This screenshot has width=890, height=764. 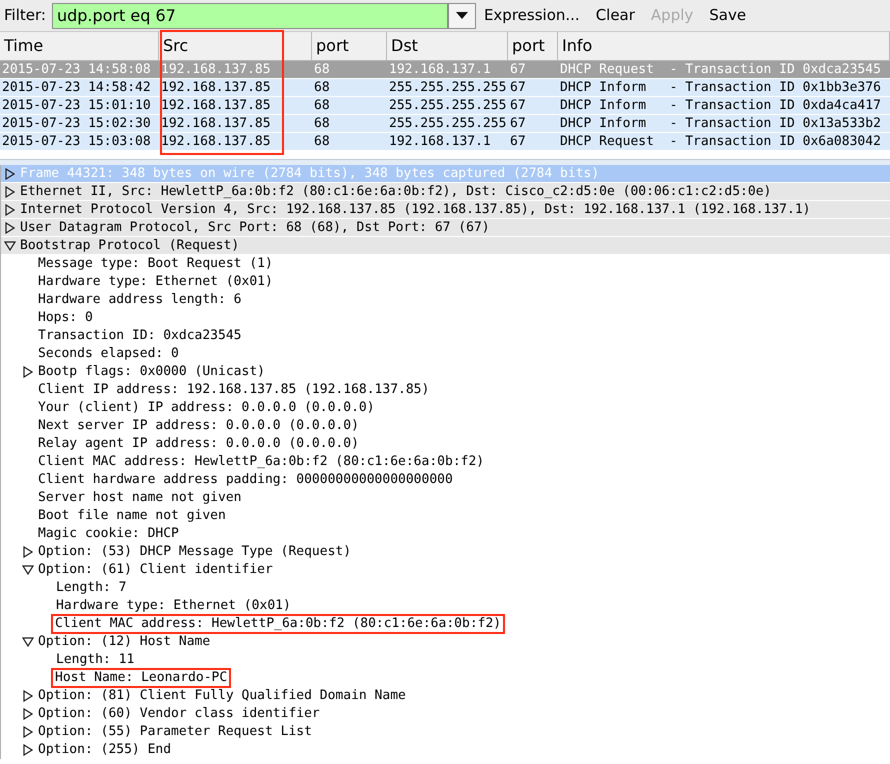 What do you see at coordinates (222, 696) in the screenshot?
I see `tree-item-text: Option: (81) Client Fully Qualified Domain Name` at bounding box center [222, 696].